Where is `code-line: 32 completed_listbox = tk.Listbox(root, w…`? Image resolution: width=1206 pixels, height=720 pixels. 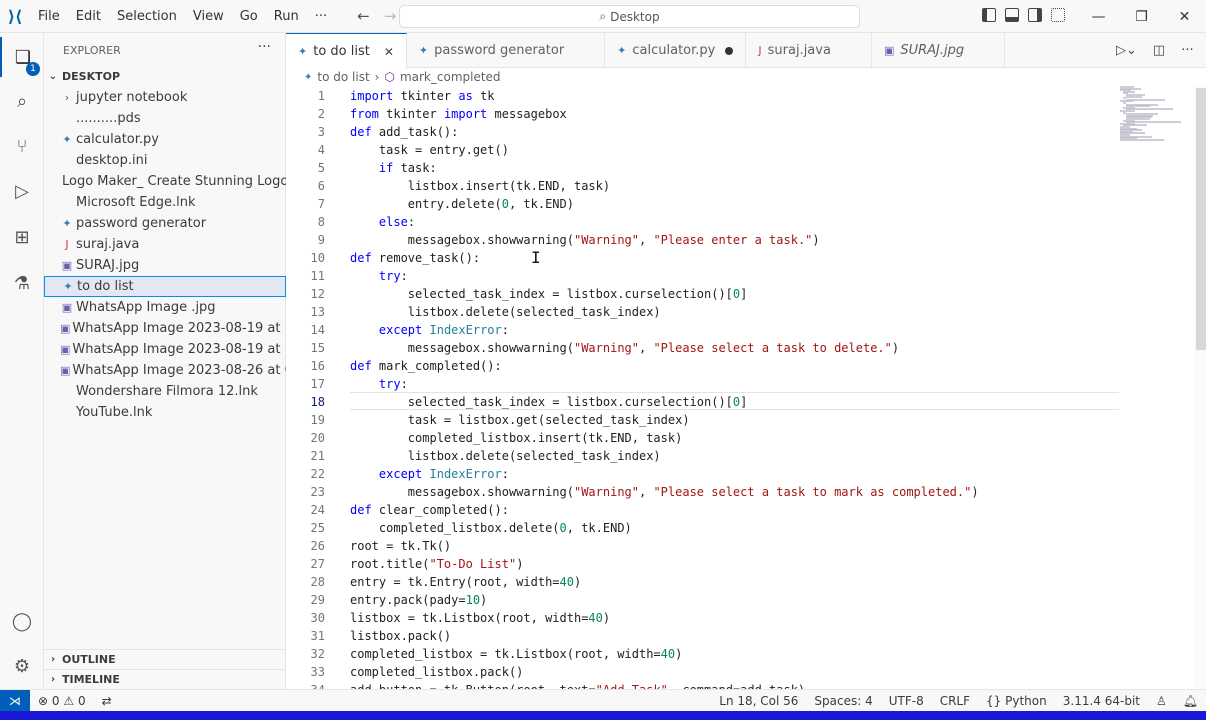 code-line: 32 completed_listbox = tk.Listbox(root, w… is located at coordinates (736, 654).